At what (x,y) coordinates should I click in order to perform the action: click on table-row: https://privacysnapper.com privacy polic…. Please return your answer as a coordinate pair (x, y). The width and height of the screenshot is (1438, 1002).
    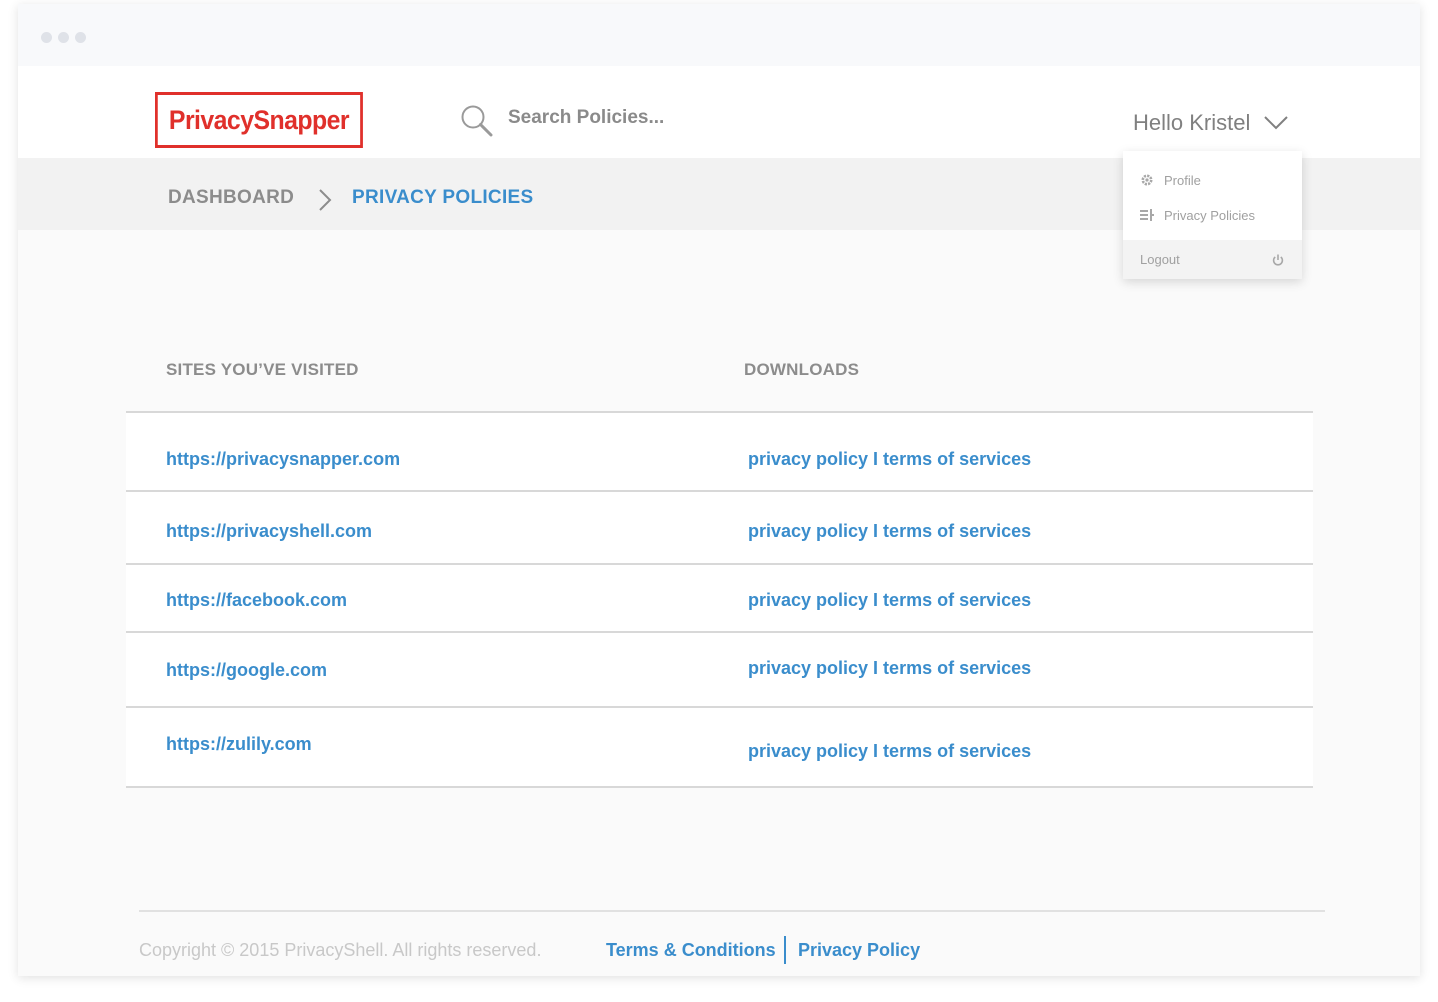
    Looking at the image, I should click on (719, 452).